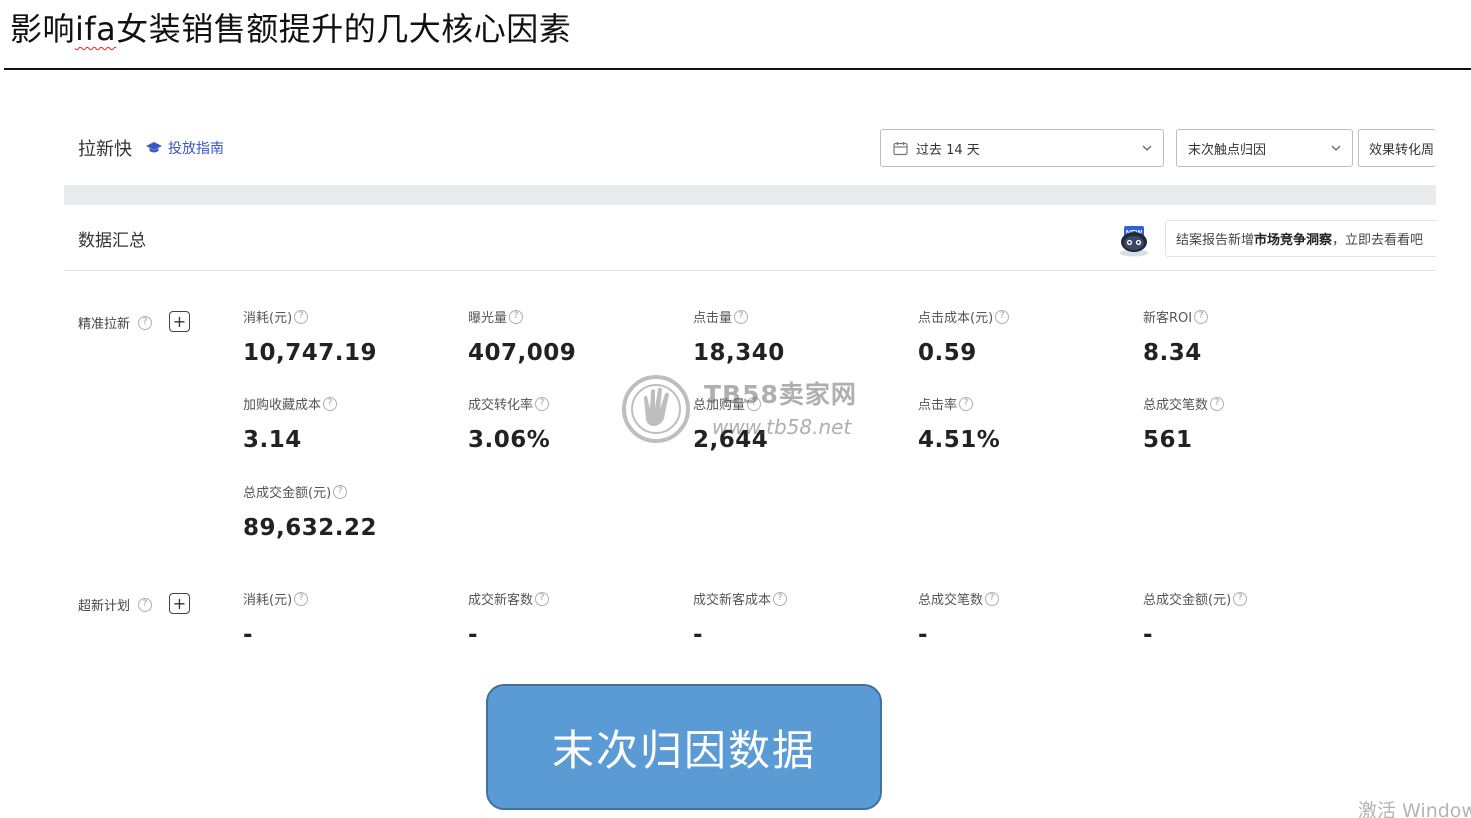 The image size is (1471, 818). I want to click on title-brand: ifa, so click(96, 29).